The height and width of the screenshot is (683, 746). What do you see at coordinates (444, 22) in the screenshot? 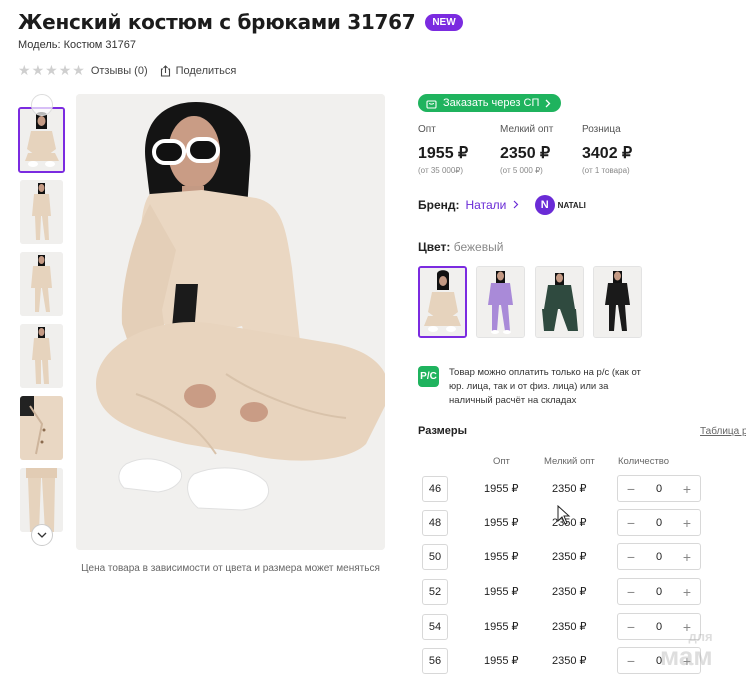
I see `new-badge: NEW` at bounding box center [444, 22].